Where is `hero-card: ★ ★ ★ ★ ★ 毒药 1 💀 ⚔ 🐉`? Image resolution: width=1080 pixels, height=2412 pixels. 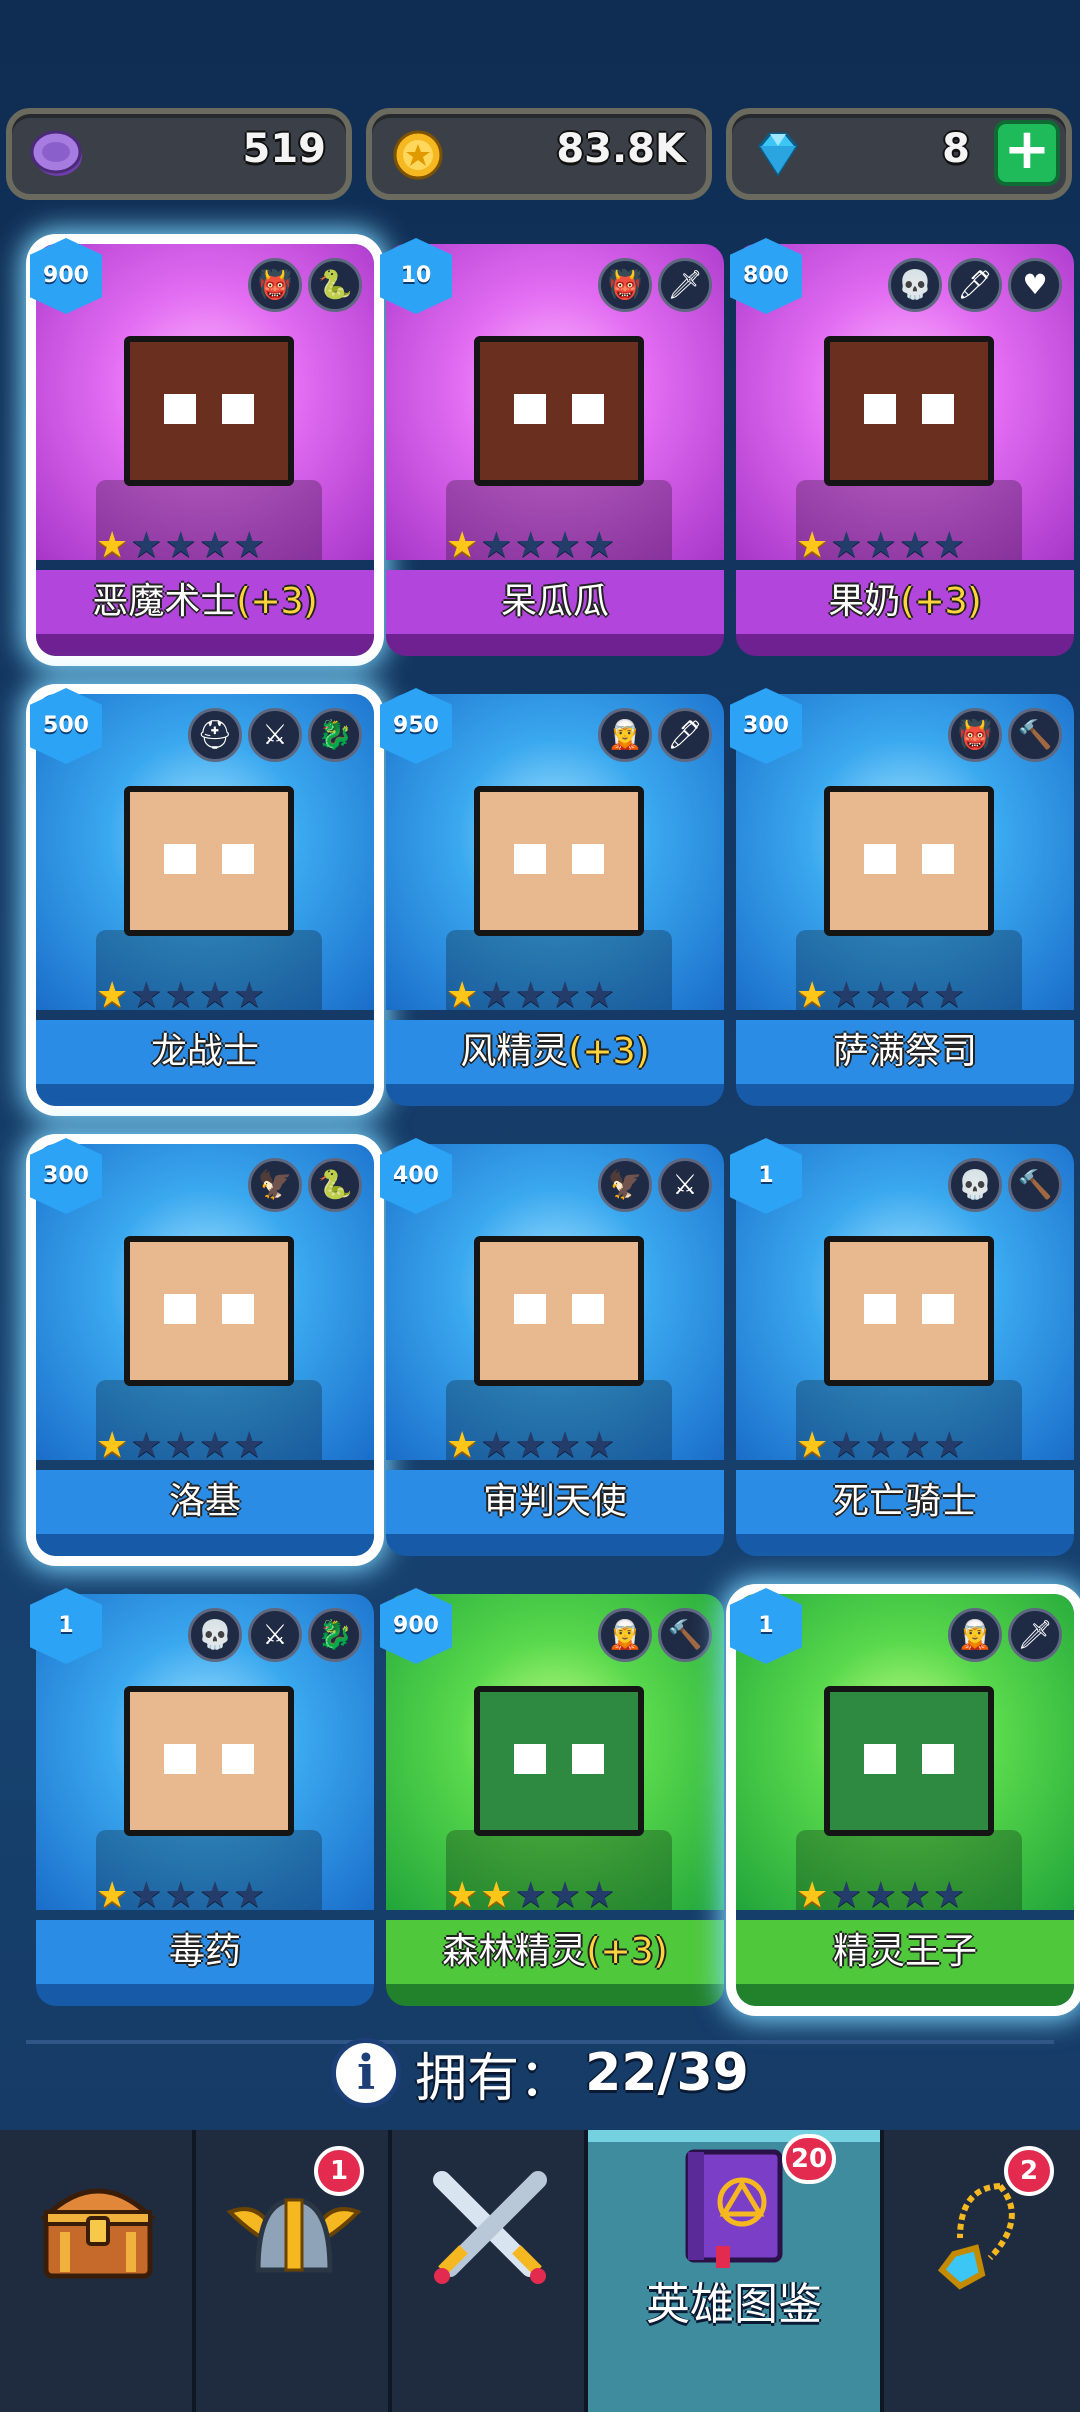
hero-card: ★ ★ ★ ★ ★ 毒药 1 💀 ⚔ 🐉 is located at coordinates (202, 1797).